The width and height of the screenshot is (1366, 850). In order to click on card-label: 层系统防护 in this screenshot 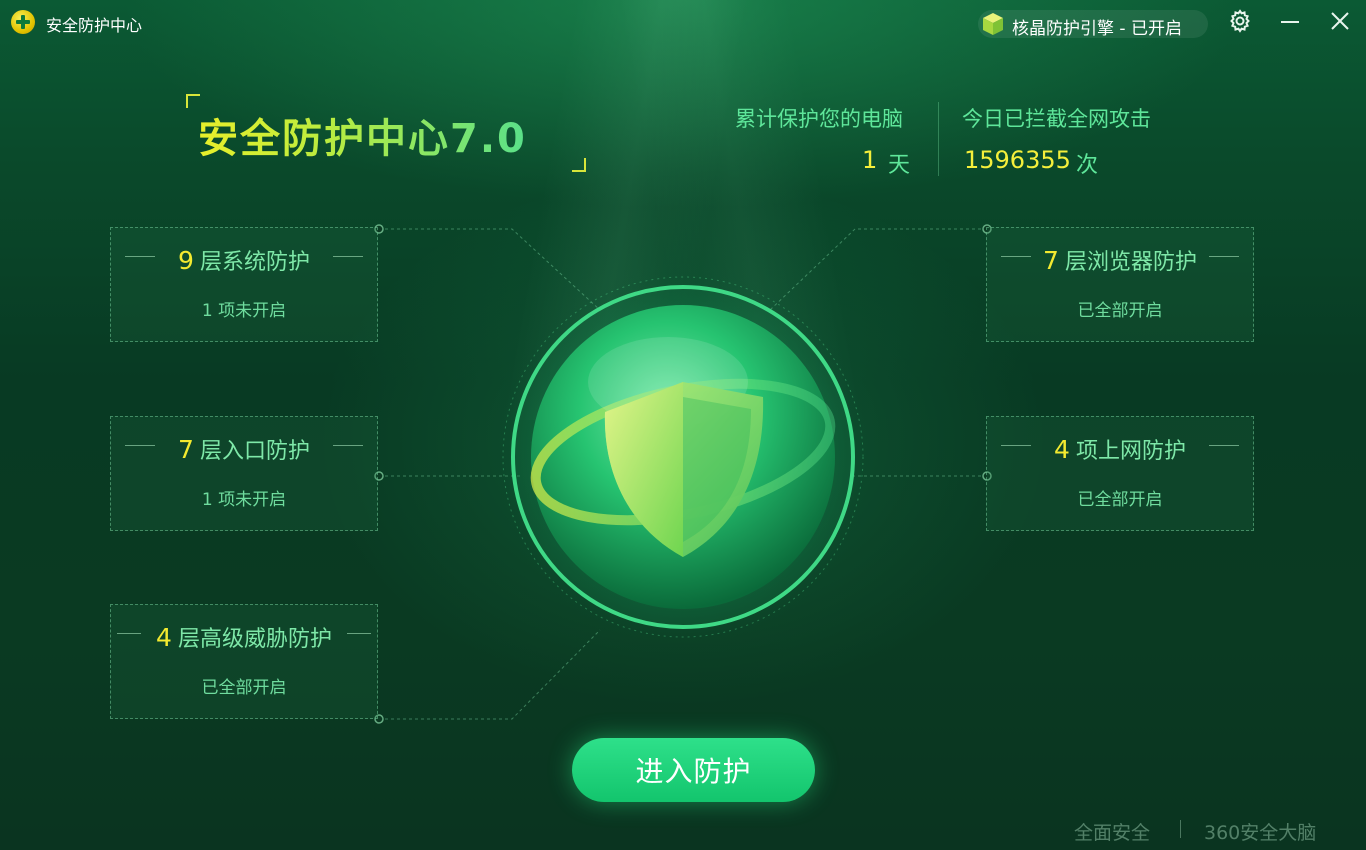, I will do `click(254, 262)`.